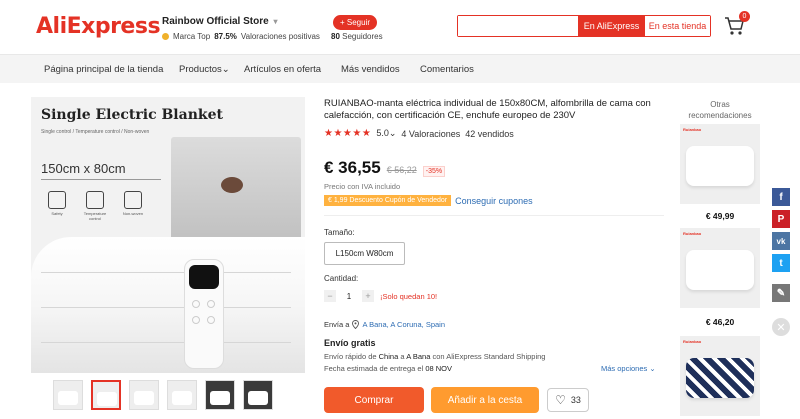 This screenshot has width=800, height=419. I want to click on ship-to: Envía a A Bana, A Coruna, Spain, so click(384, 324).